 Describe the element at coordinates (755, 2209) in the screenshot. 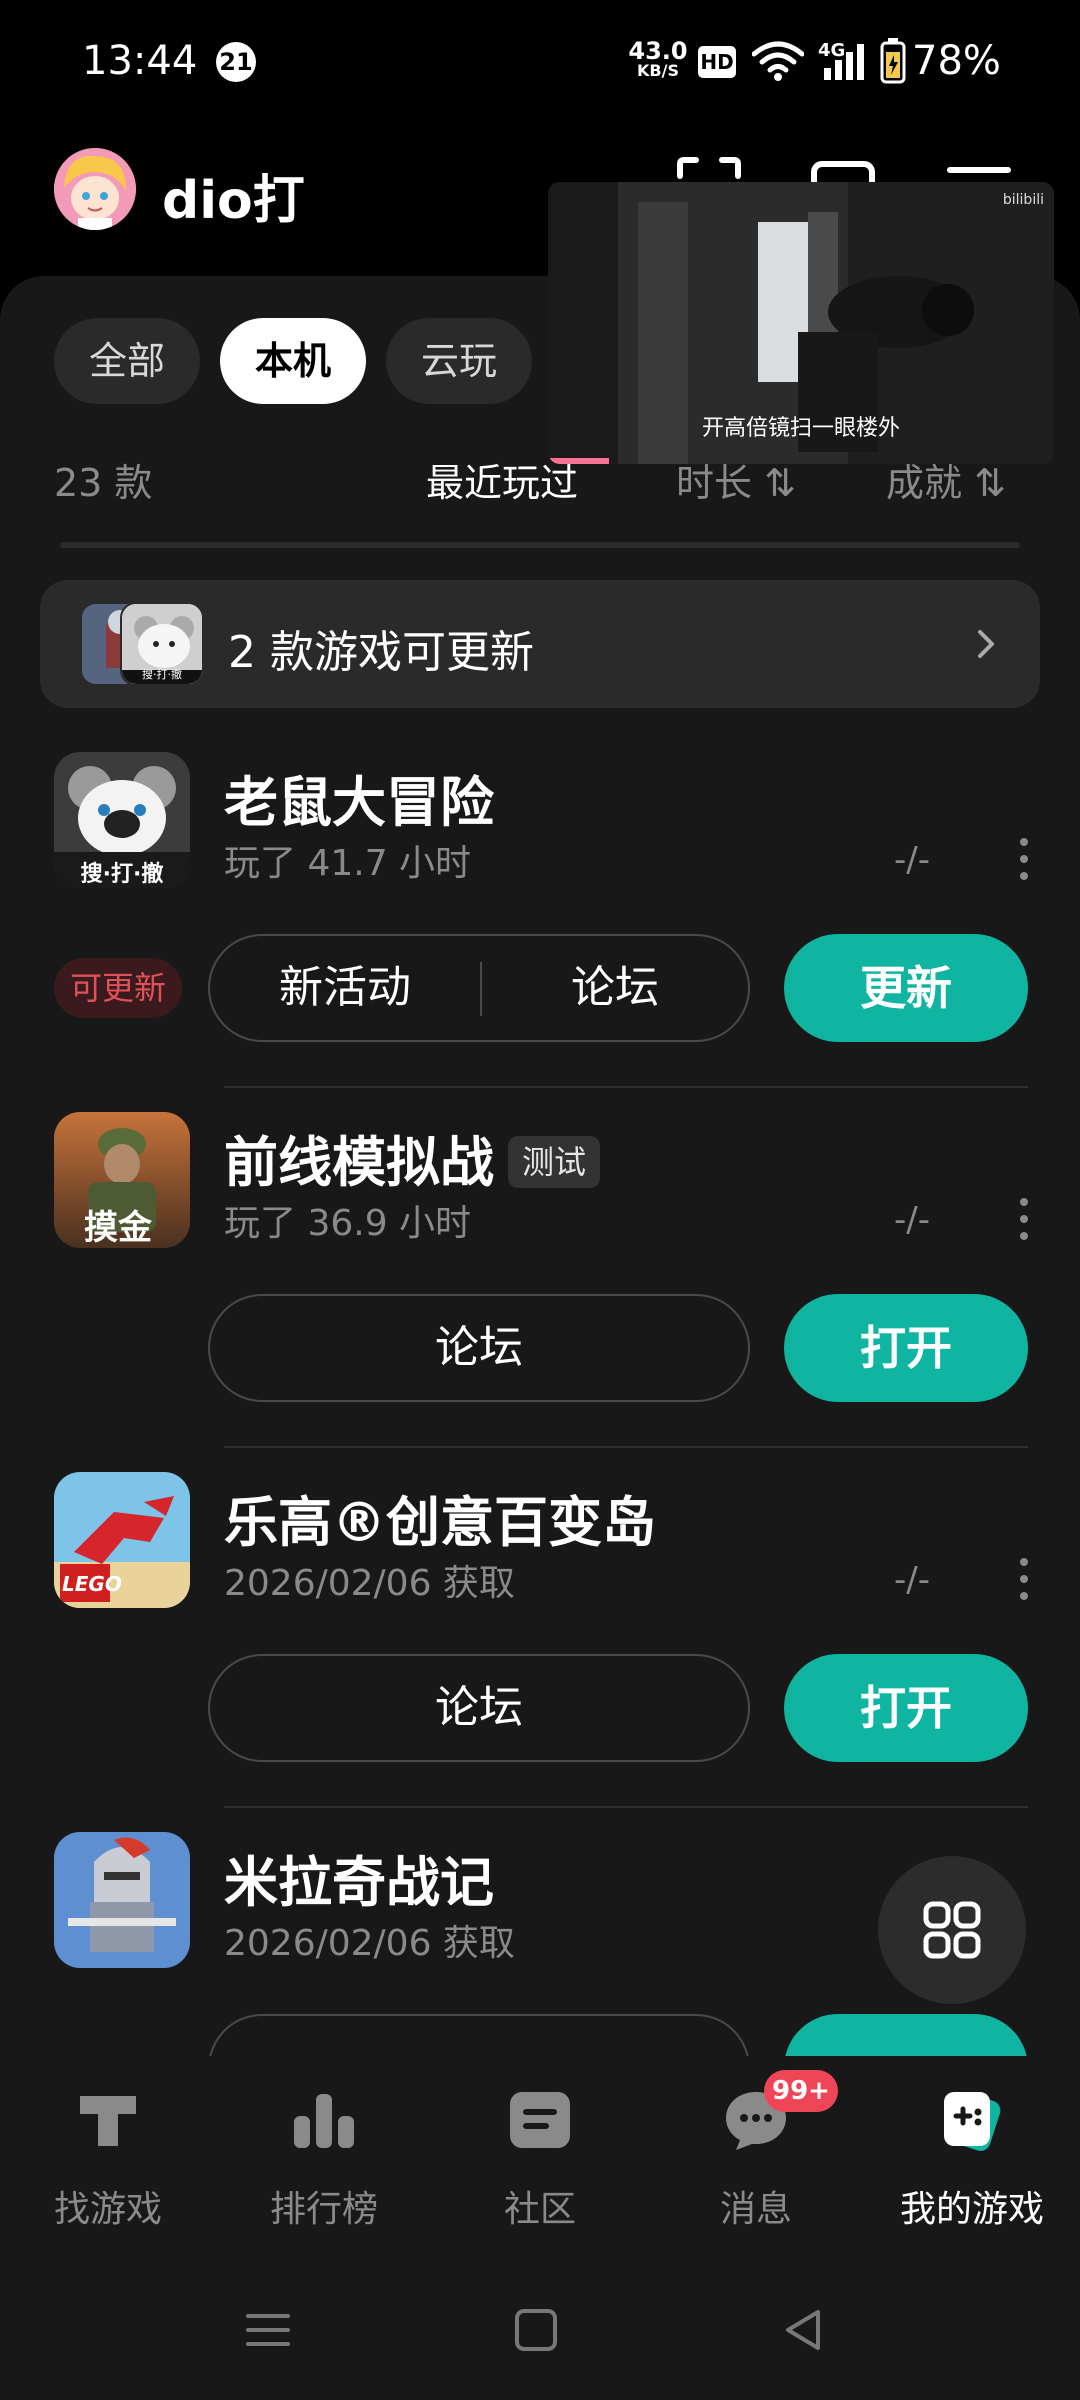

I see `nav-label: 消息` at that location.